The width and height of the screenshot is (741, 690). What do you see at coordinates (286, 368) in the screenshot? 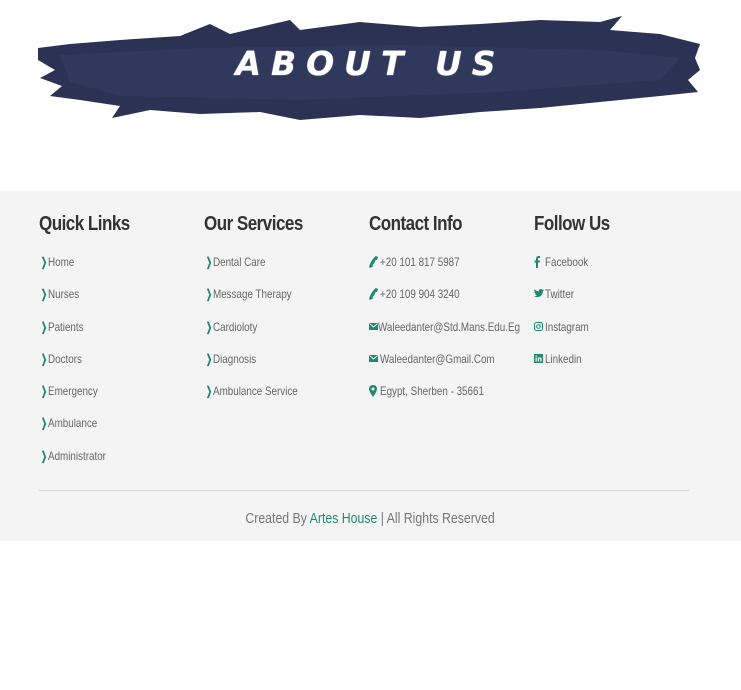
I see `service-link-item: ❯ Diagnosis` at bounding box center [286, 368].